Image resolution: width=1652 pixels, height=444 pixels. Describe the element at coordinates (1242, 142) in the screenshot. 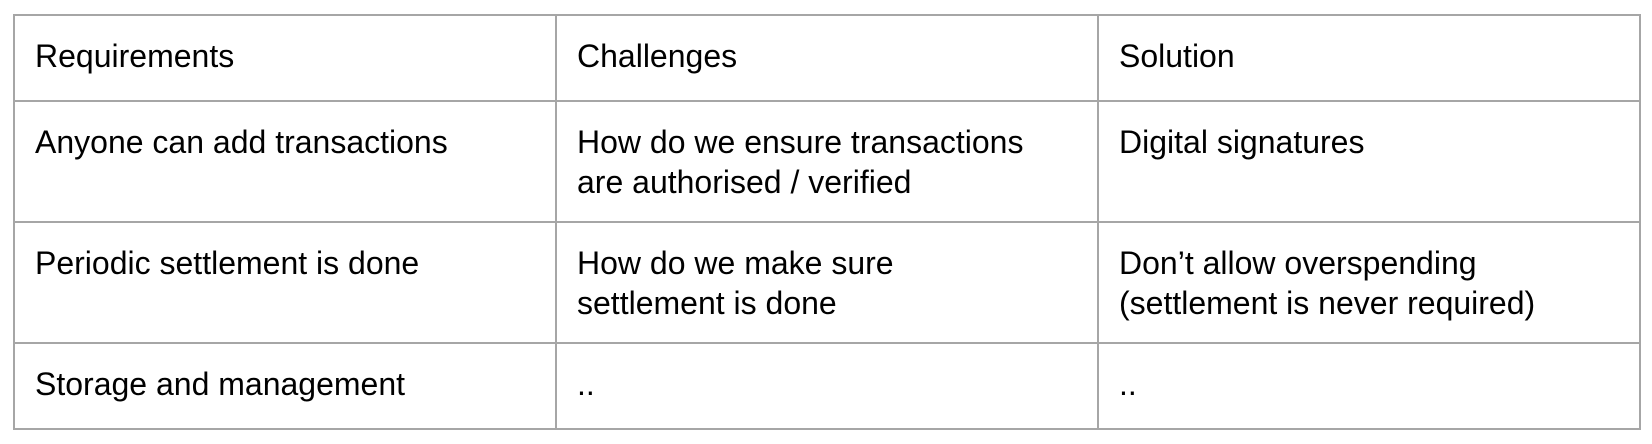

I see `cell-text: Digital signatures` at that location.